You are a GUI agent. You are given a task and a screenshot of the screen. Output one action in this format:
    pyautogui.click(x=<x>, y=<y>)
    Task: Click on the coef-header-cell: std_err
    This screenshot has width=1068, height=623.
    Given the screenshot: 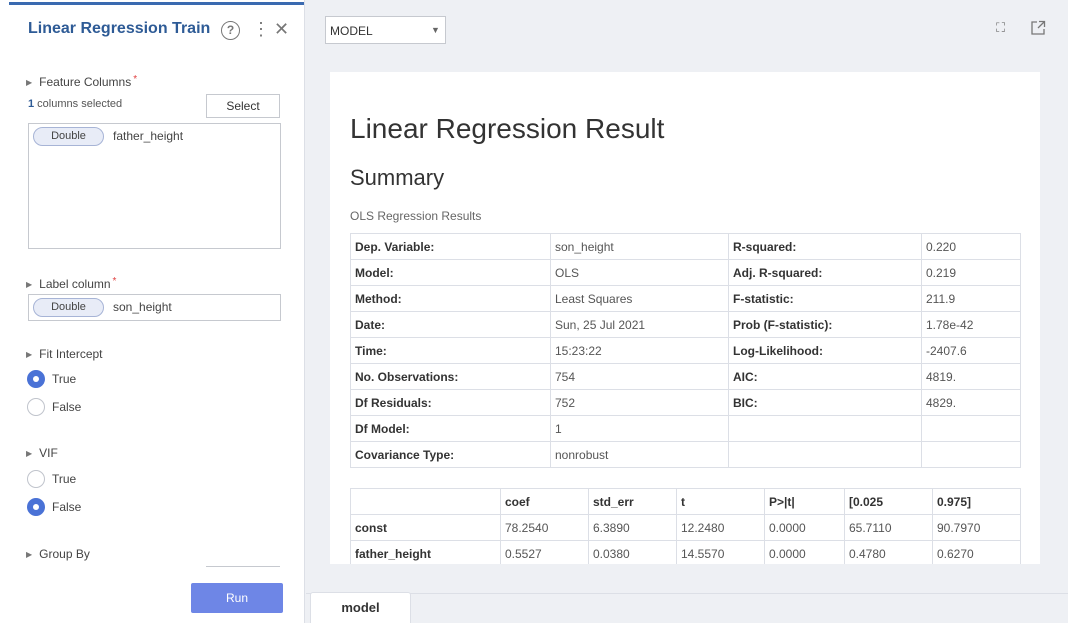 What is the action you would take?
    pyautogui.click(x=632, y=501)
    